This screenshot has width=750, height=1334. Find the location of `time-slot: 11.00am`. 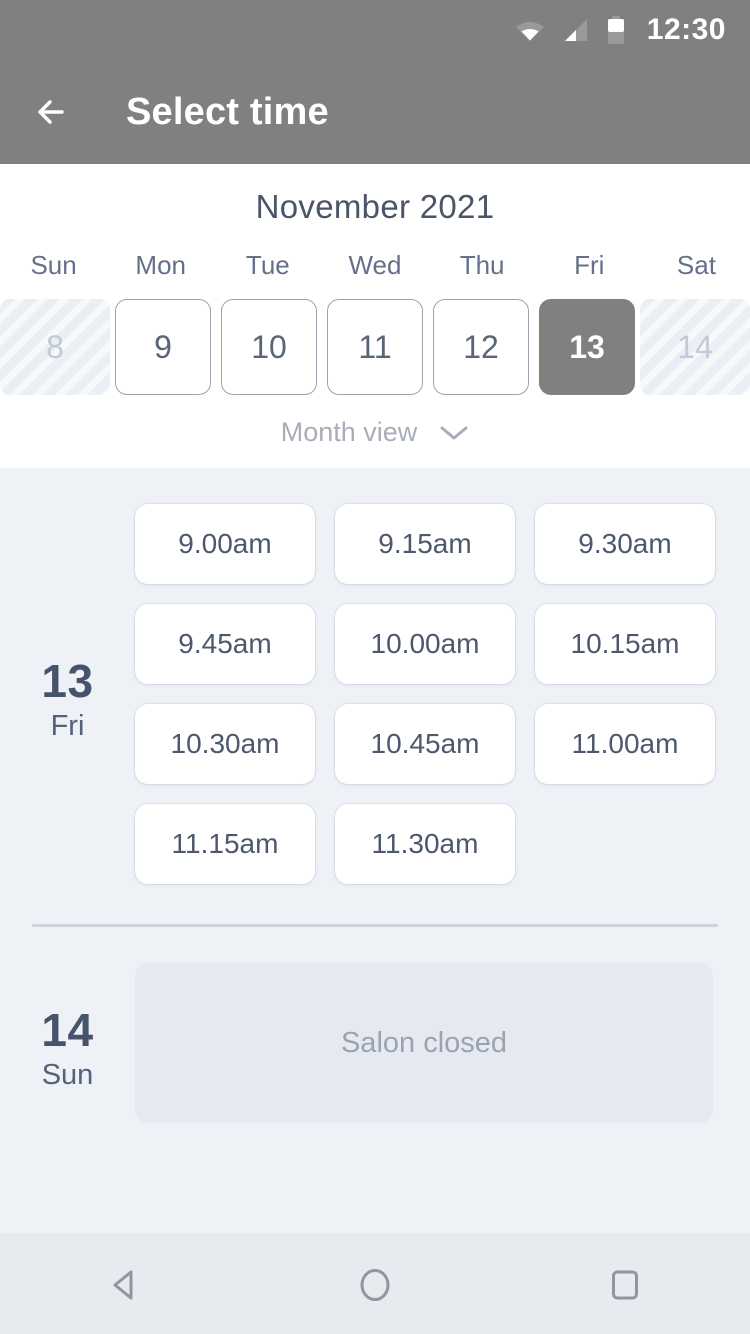

time-slot: 11.00am is located at coordinates (625, 744).